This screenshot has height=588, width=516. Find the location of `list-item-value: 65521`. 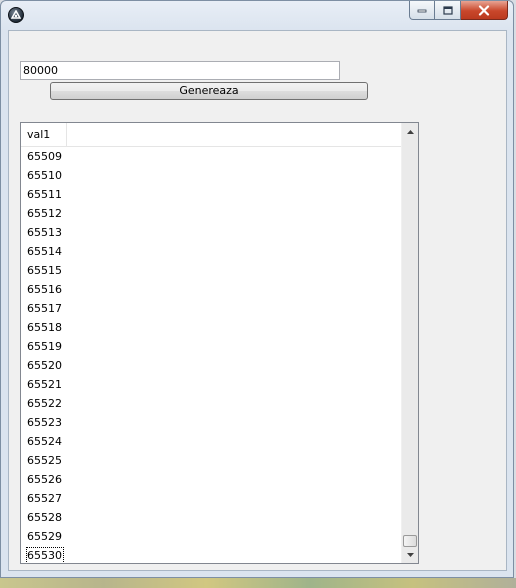

list-item-value: 65521 is located at coordinates (44, 384).